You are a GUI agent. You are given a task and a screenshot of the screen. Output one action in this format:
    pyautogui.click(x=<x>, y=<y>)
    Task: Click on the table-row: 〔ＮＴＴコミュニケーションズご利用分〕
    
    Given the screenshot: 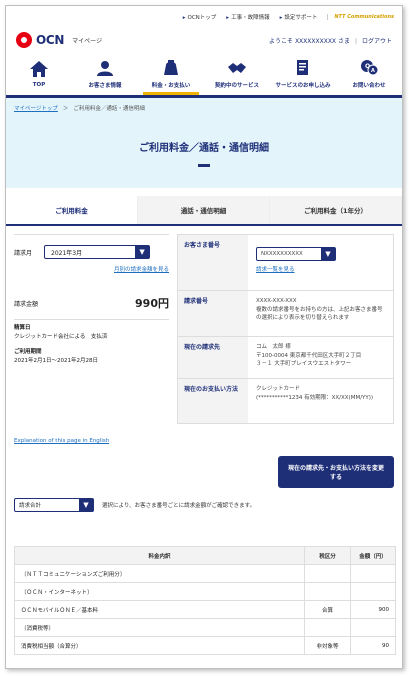 What is the action you would take?
    pyautogui.click(x=205, y=573)
    